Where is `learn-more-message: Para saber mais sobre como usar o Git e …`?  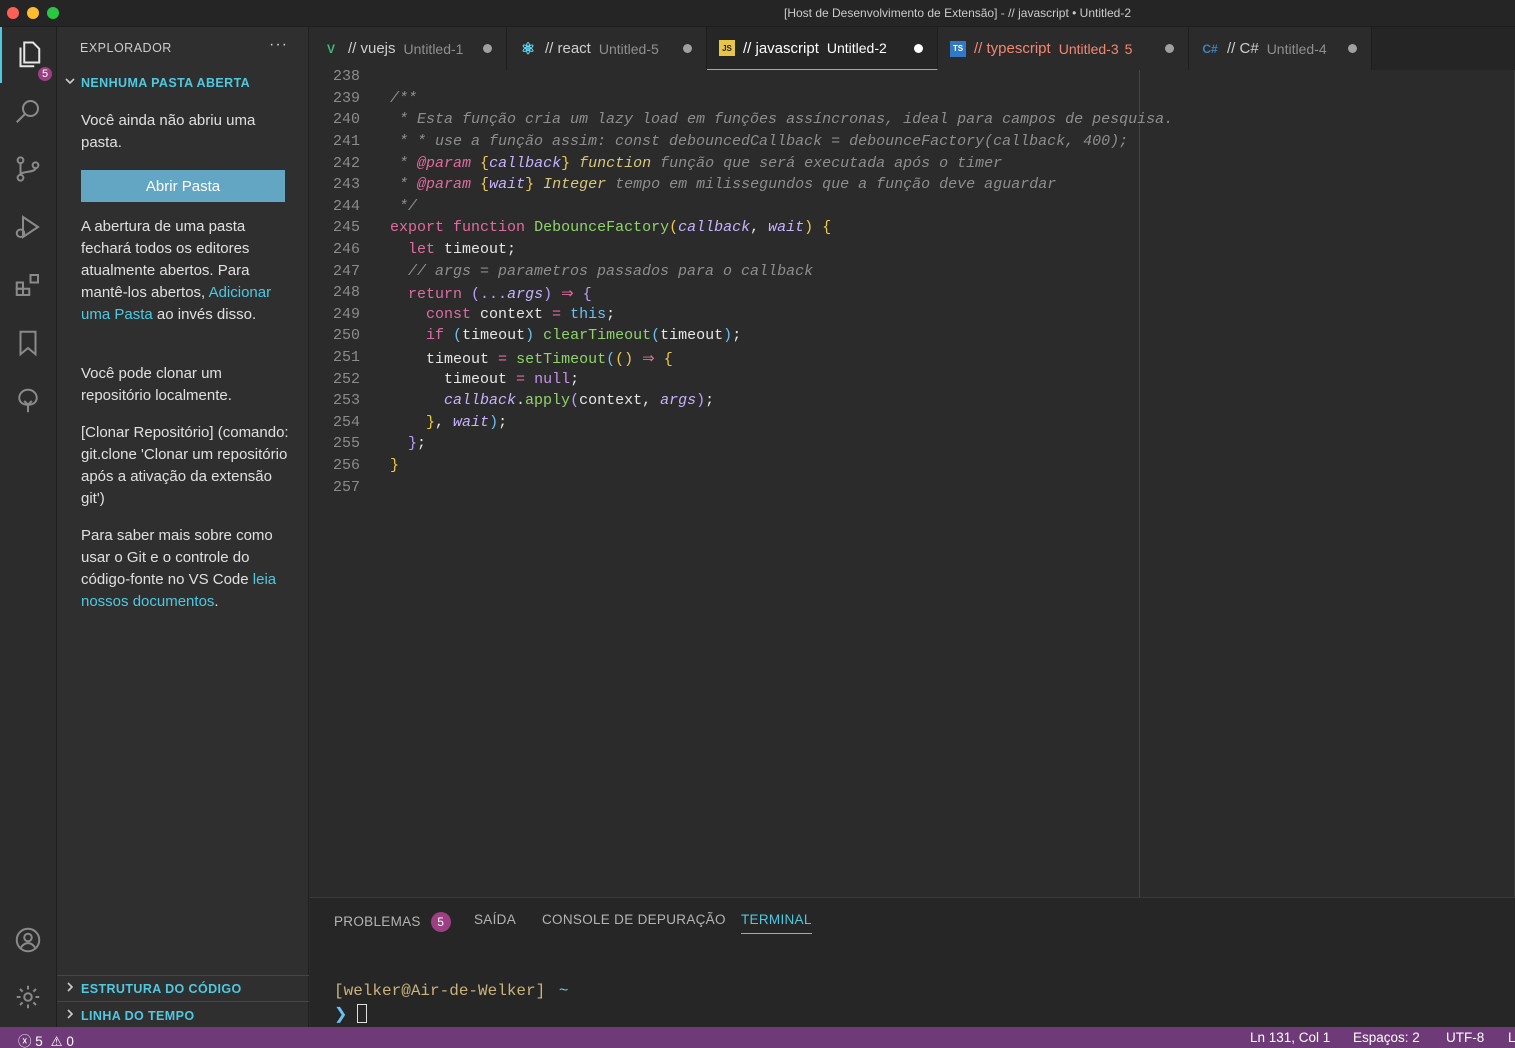 learn-more-message: Para saber mais sobre como usar o Git e … is located at coordinates (186, 569).